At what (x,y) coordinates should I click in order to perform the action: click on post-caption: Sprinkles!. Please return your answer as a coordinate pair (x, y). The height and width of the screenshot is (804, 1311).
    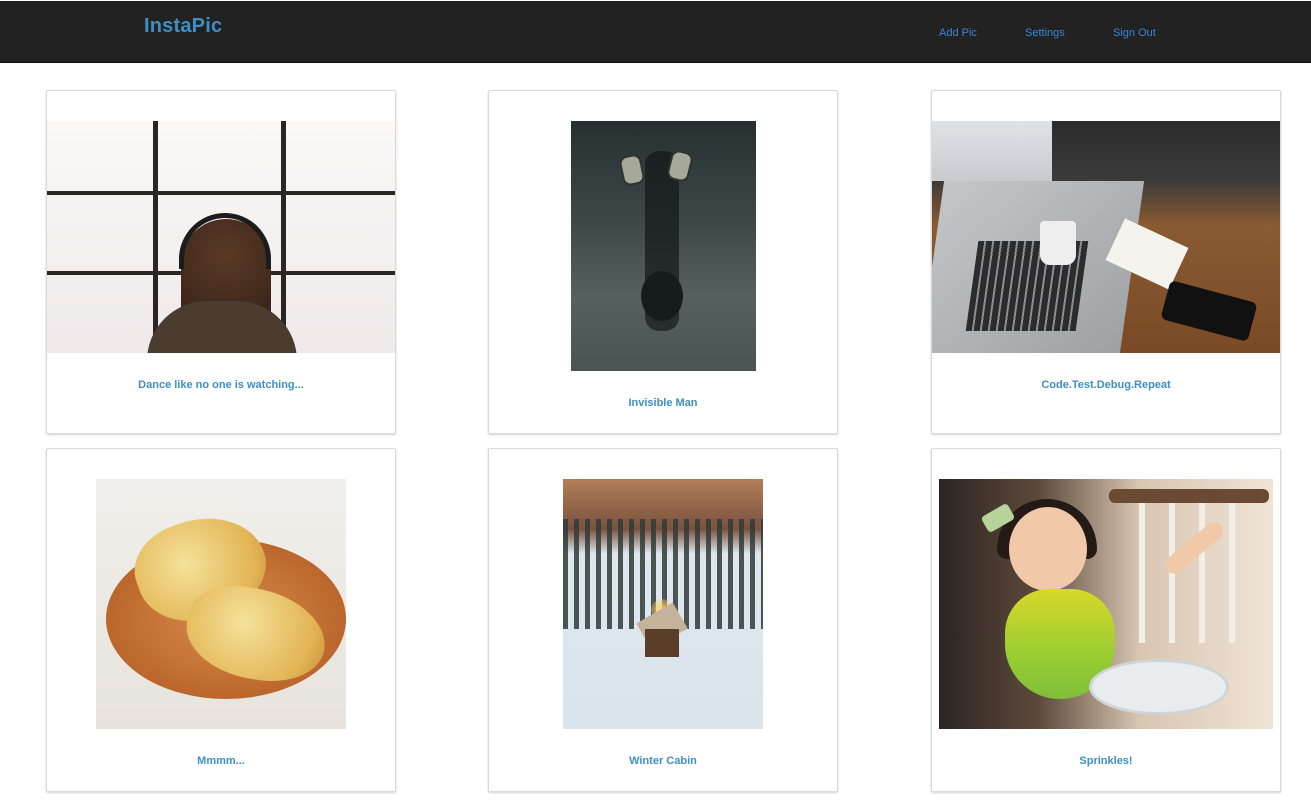
    Looking at the image, I should click on (1106, 761).